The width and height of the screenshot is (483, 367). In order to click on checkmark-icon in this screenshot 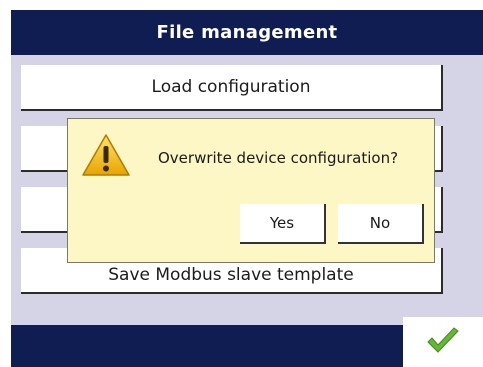, I will do `click(443, 340)`.